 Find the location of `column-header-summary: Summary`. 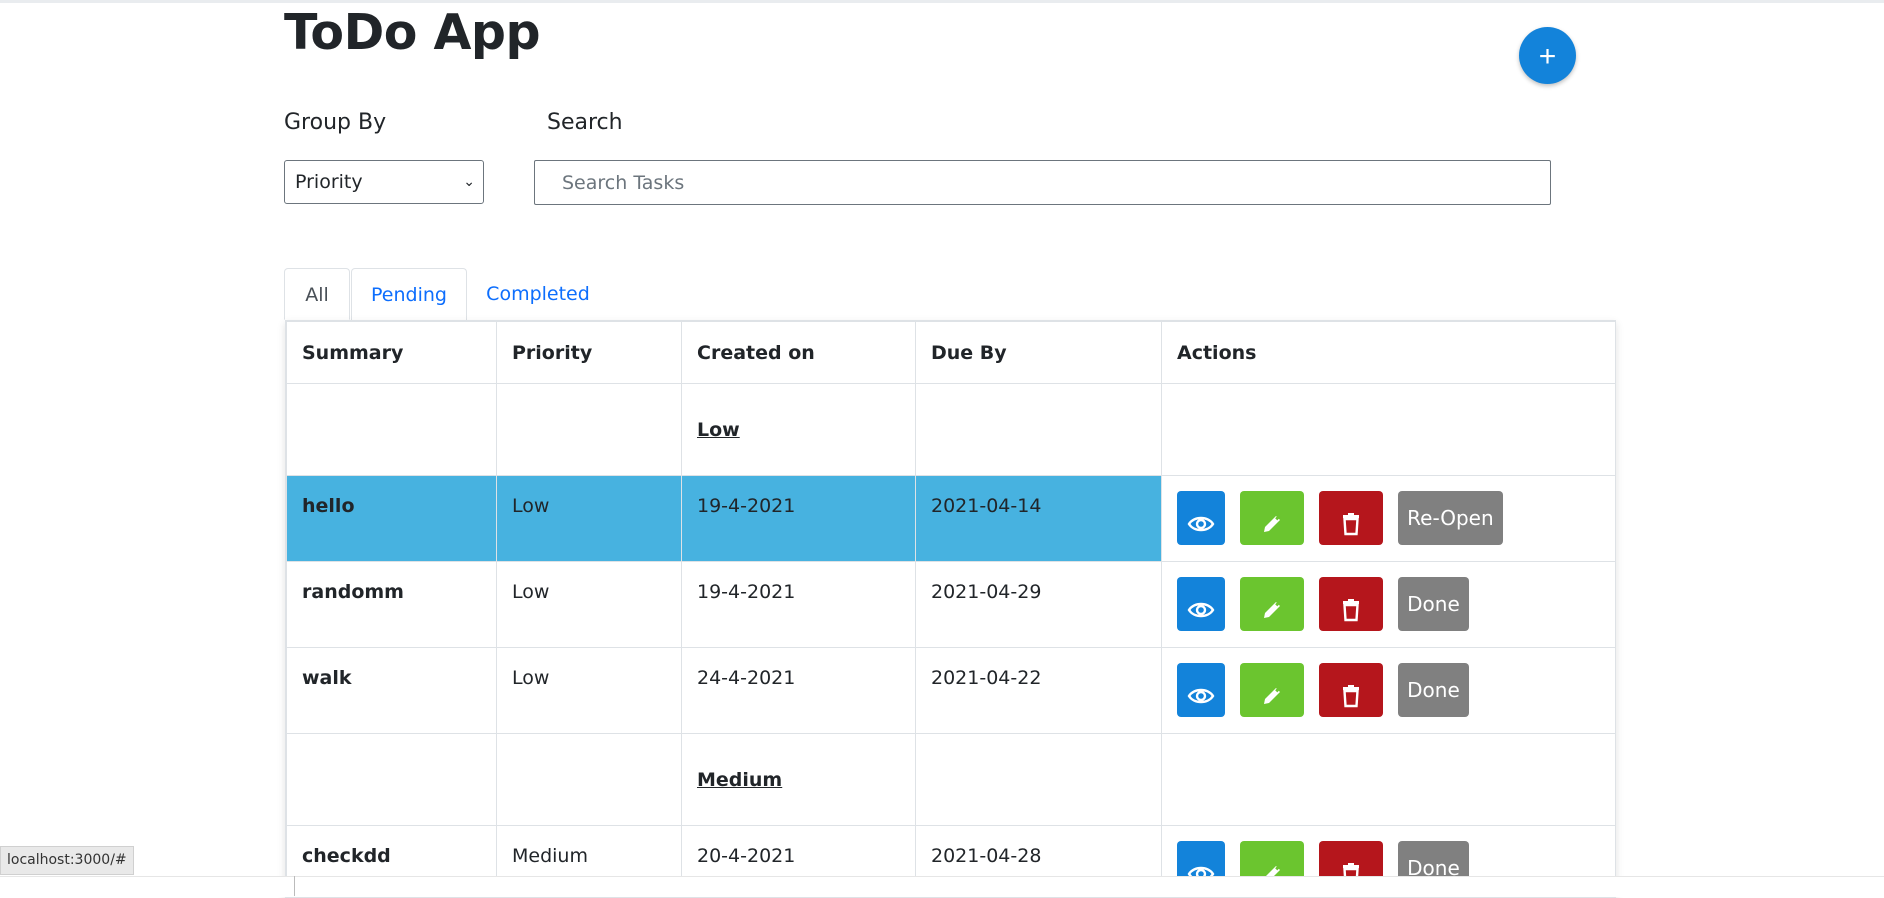

column-header-summary: Summary is located at coordinates (392, 353).